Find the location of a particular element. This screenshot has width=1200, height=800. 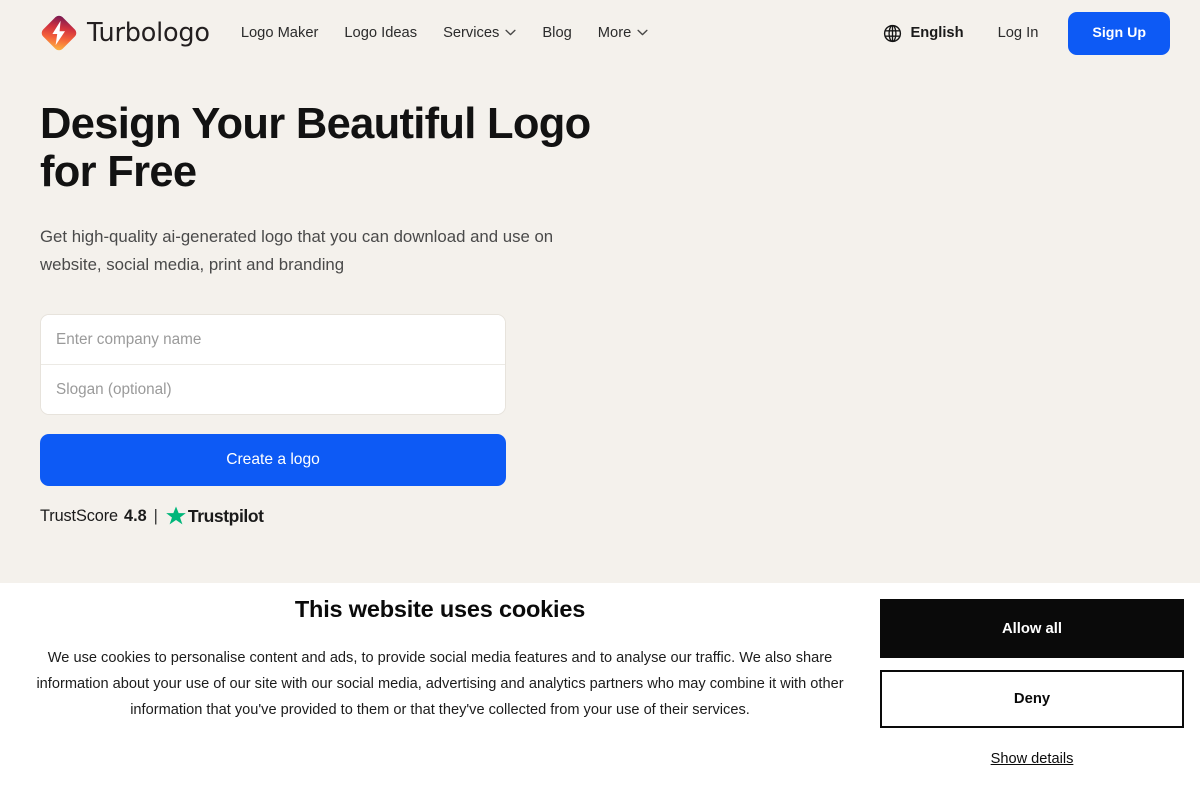

logo-form-card is located at coordinates (273, 364).